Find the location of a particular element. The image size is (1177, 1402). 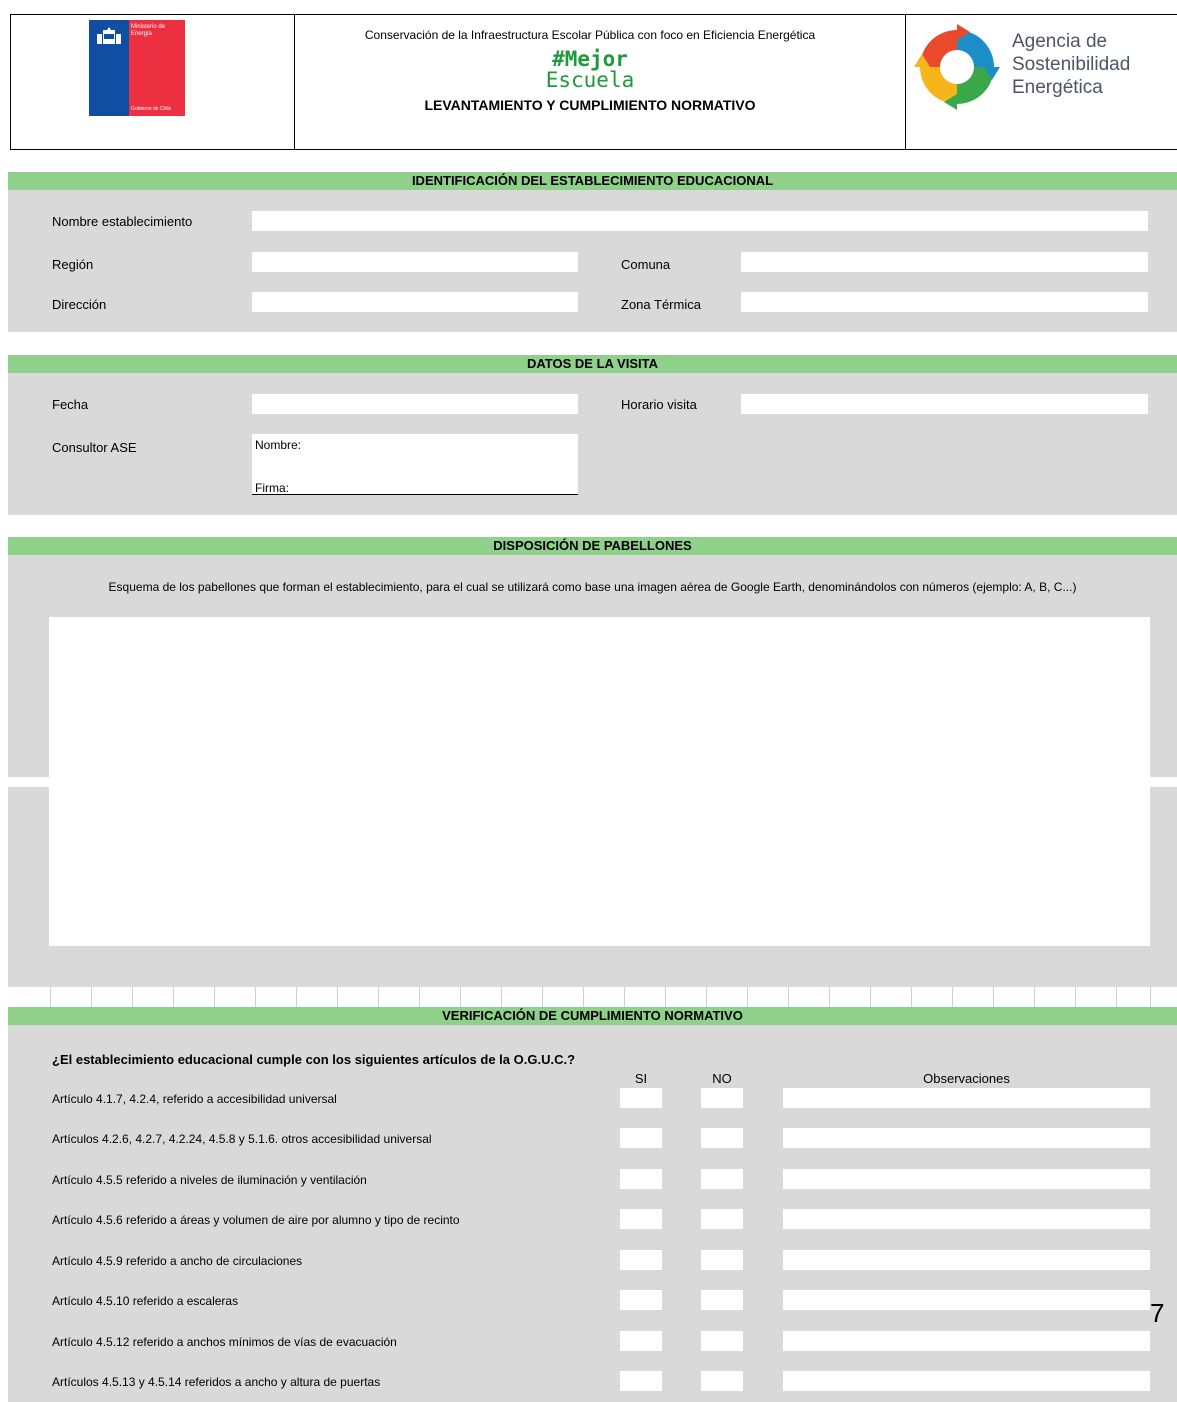

section-title-pabellones: DISPOSICIÓN DE PABELLONES is located at coordinates (592, 545).